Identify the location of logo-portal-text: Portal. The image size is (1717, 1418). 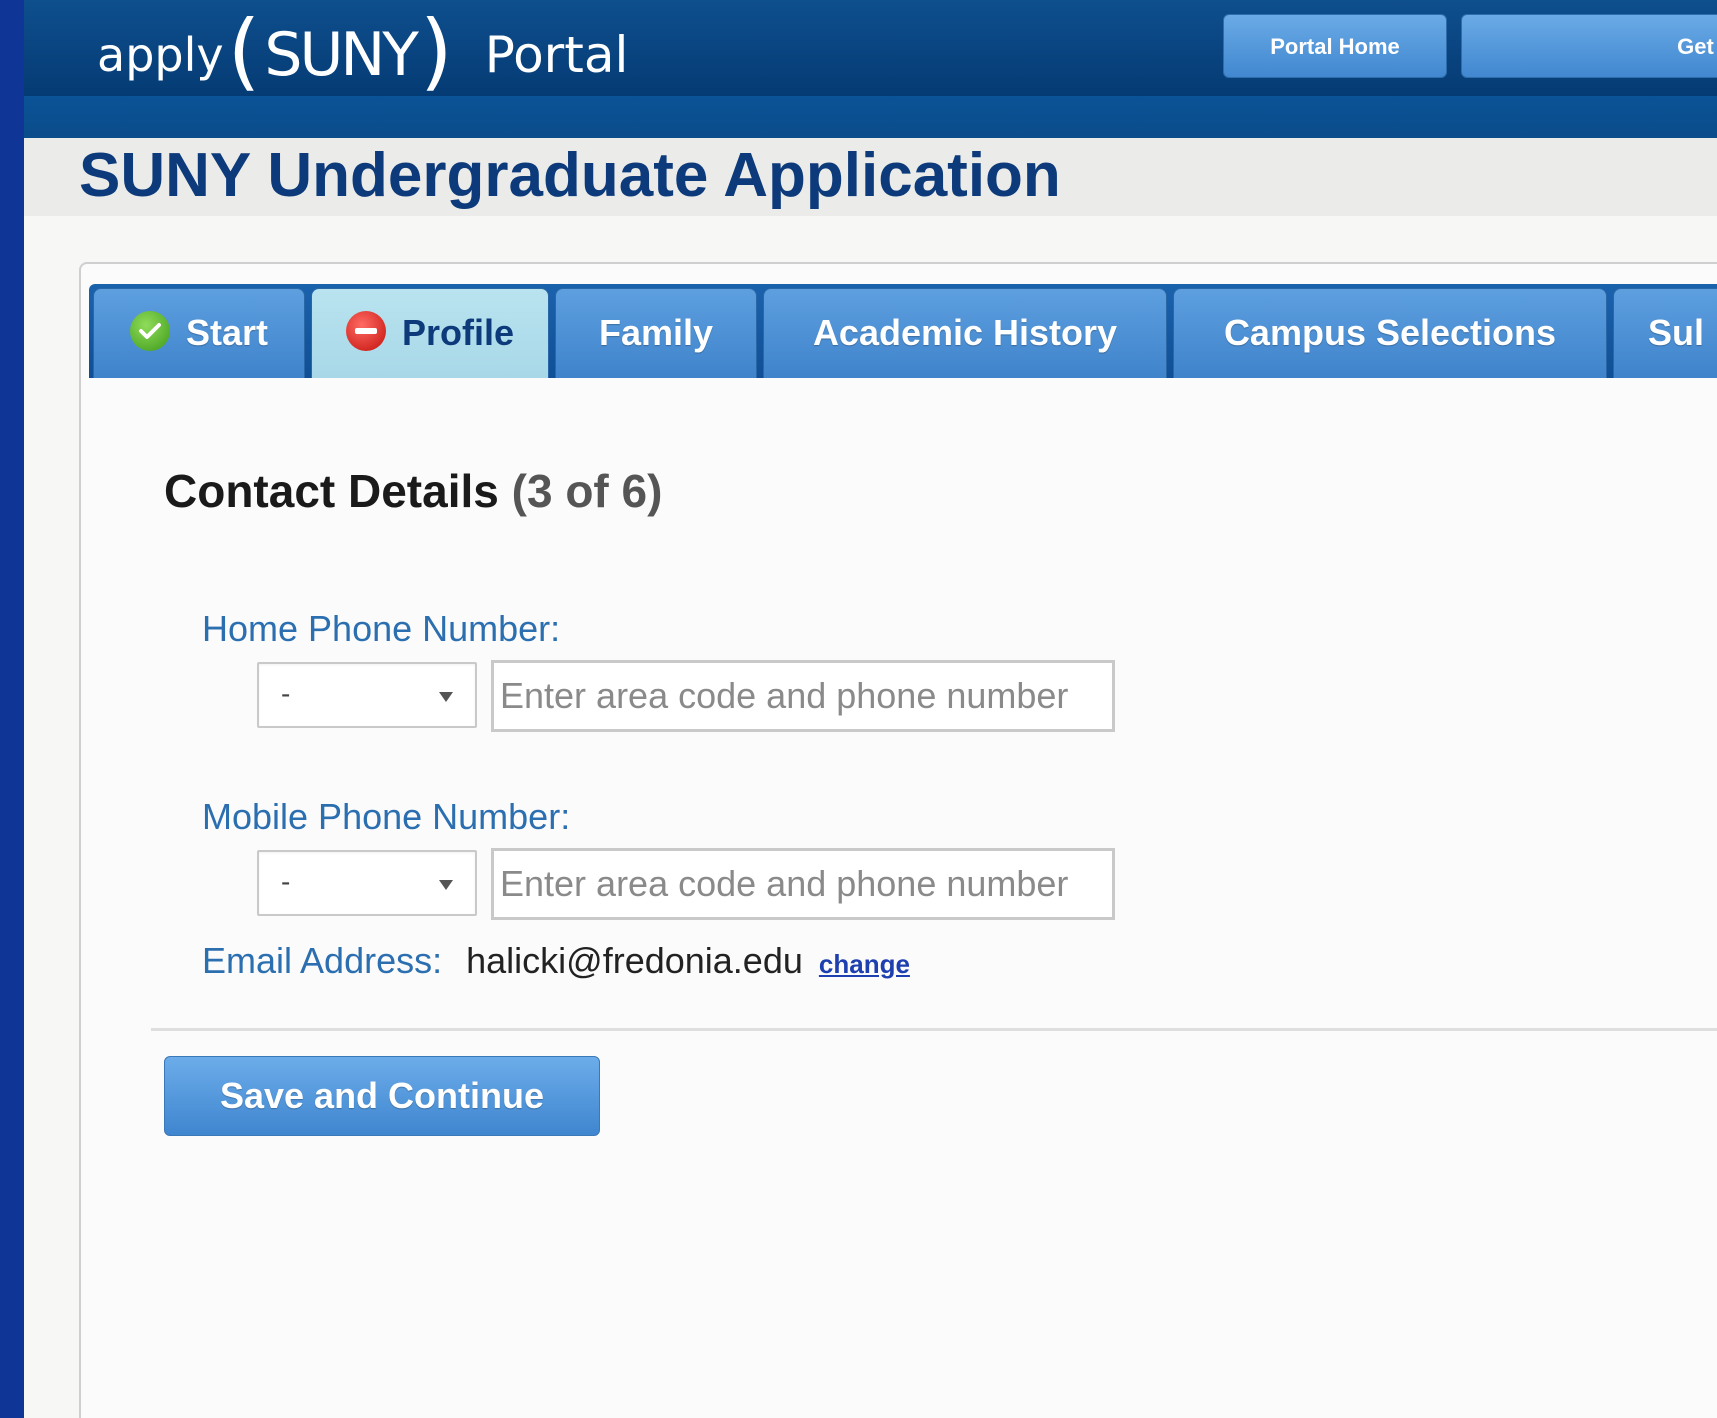
(556, 55).